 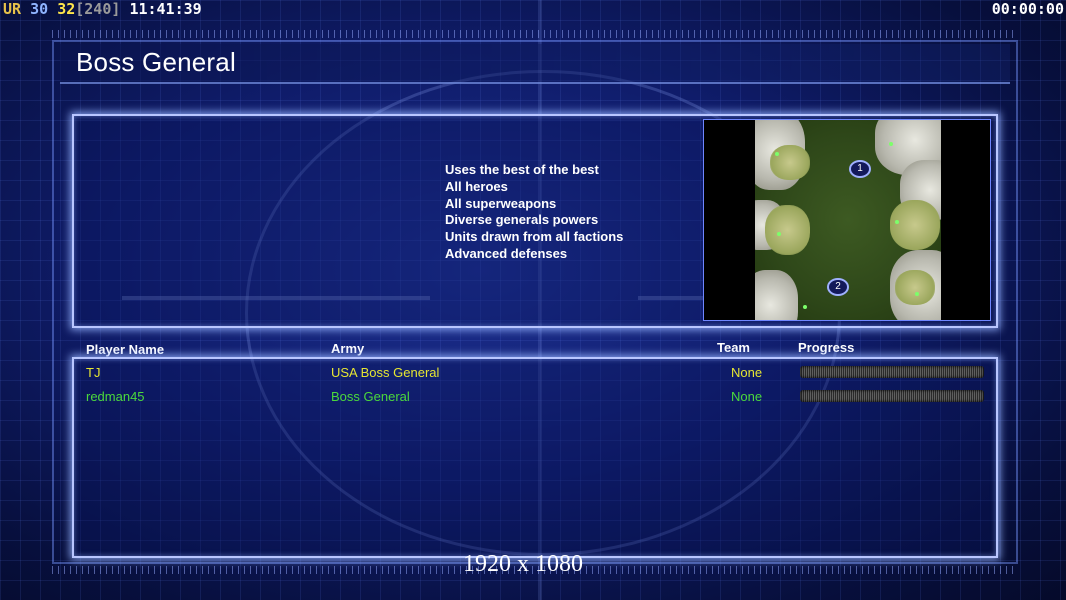 What do you see at coordinates (98, 9) in the screenshot?
I see `hud-bracket: [240]` at bounding box center [98, 9].